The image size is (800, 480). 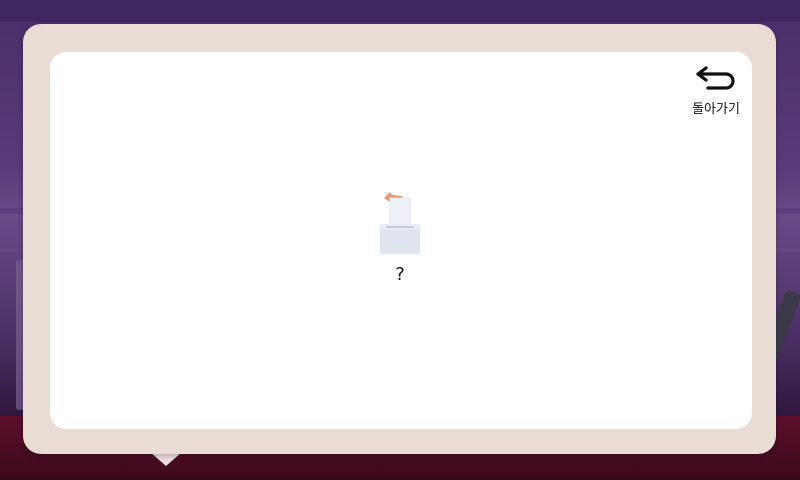 What do you see at coordinates (166, 459) in the screenshot?
I see `background-marker` at bounding box center [166, 459].